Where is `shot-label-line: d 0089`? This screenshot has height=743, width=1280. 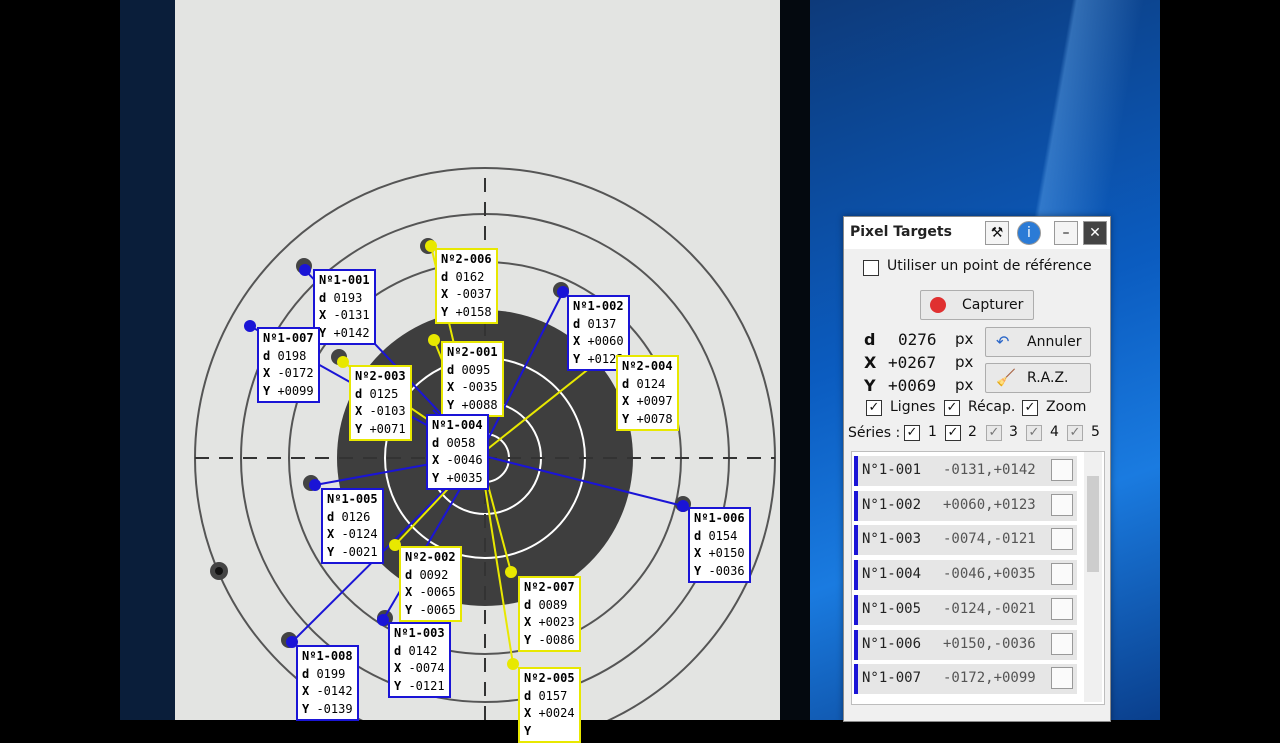 shot-label-line: d 0089 is located at coordinates (546, 604).